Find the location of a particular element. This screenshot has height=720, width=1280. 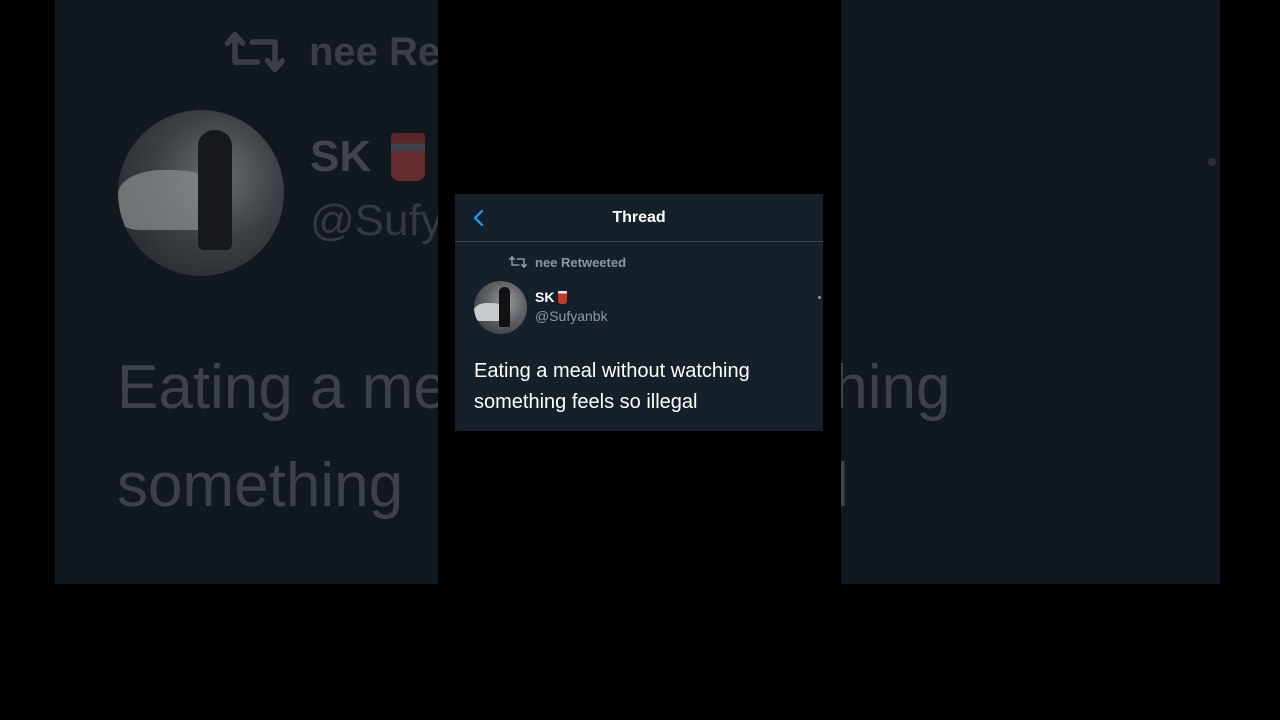

bg-avatar is located at coordinates (201, 193).